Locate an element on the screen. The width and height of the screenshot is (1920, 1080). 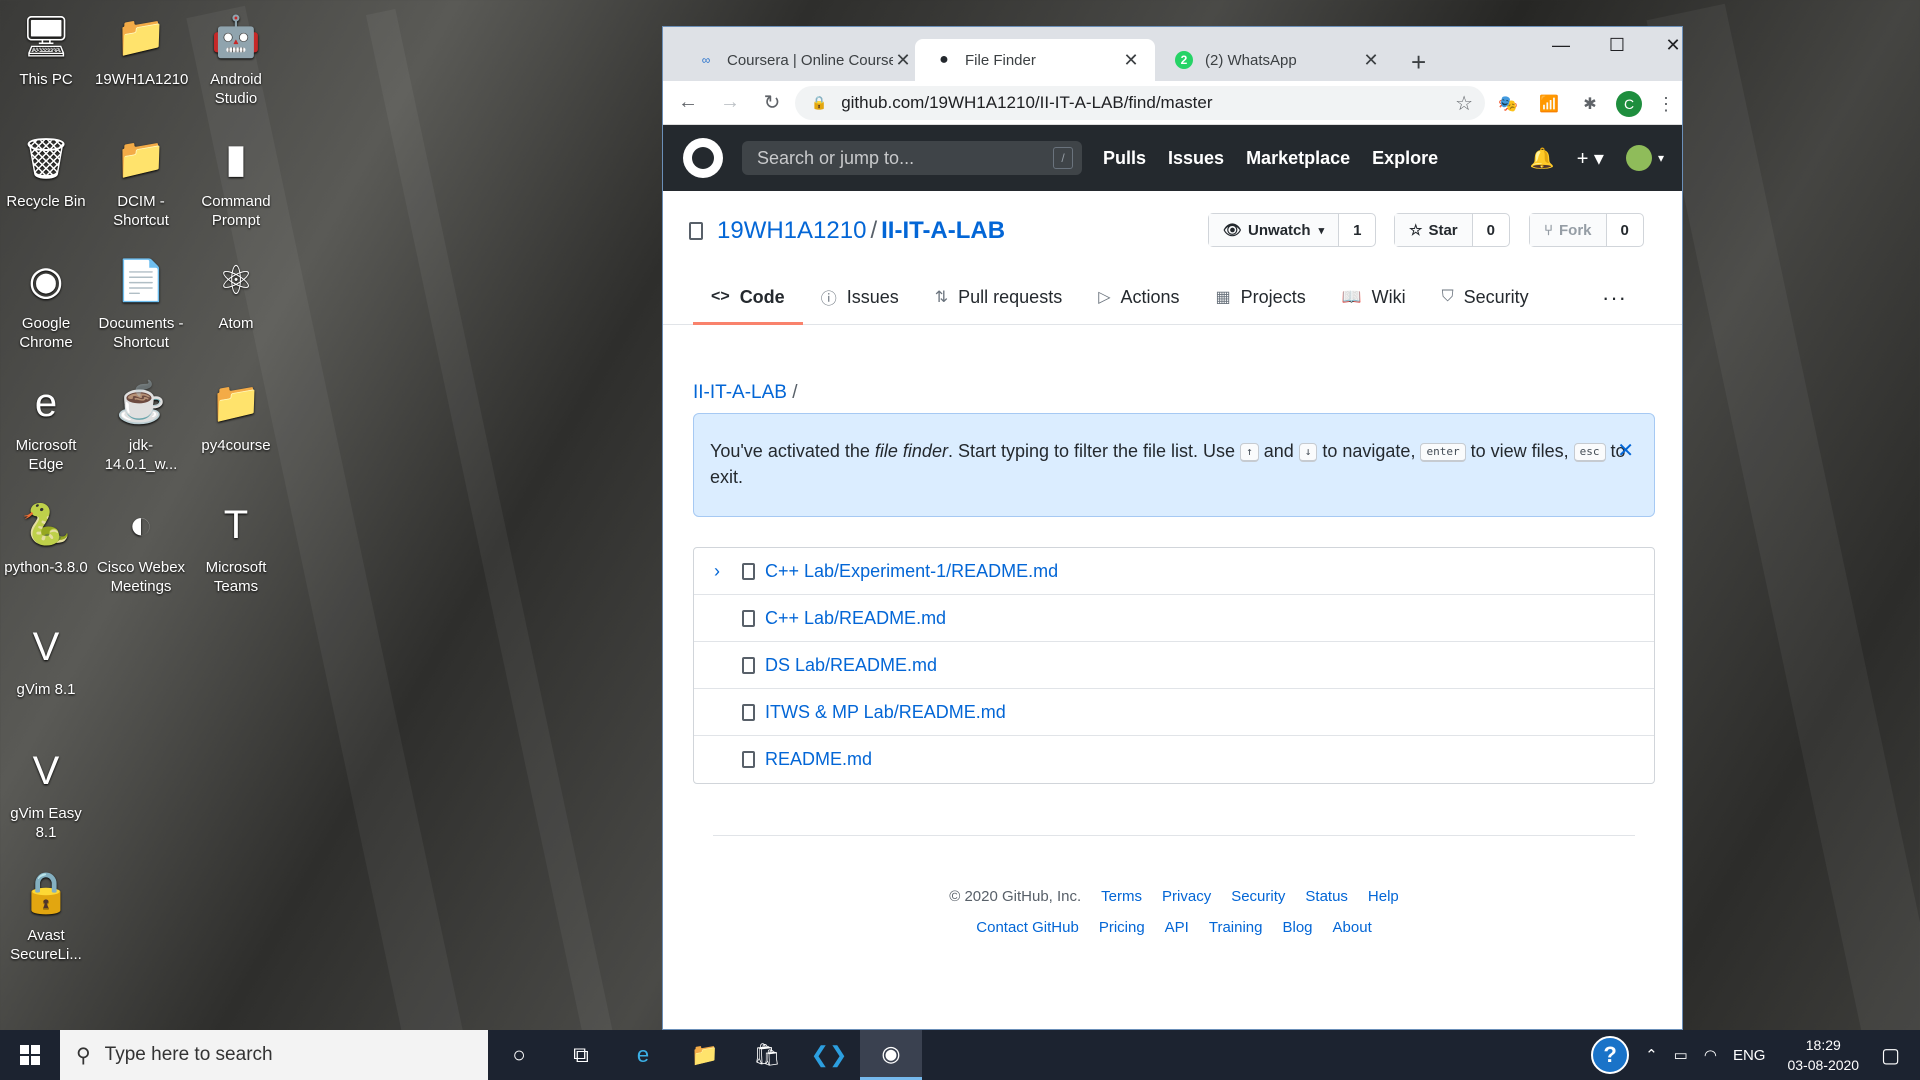
tab-whatsapp: 2 (2) WhatsApp ✕ is located at coordinates (1275, 60).